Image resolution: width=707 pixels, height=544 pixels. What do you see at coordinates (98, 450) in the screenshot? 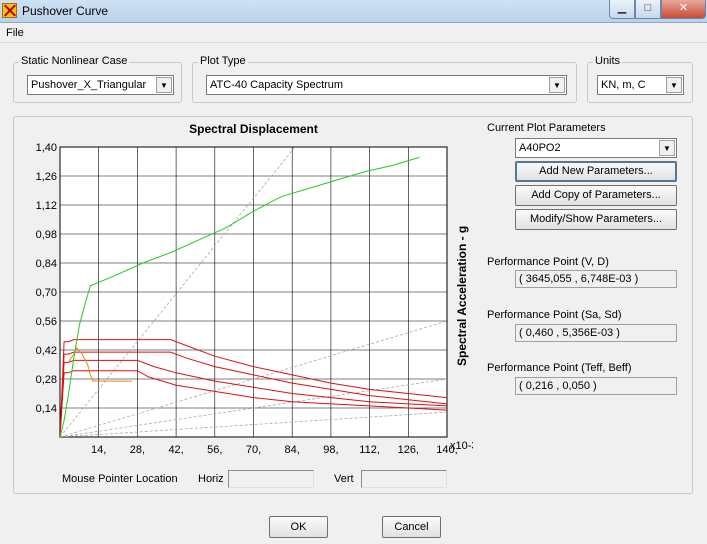
I see `x-tick-label: 14,` at bounding box center [98, 450].